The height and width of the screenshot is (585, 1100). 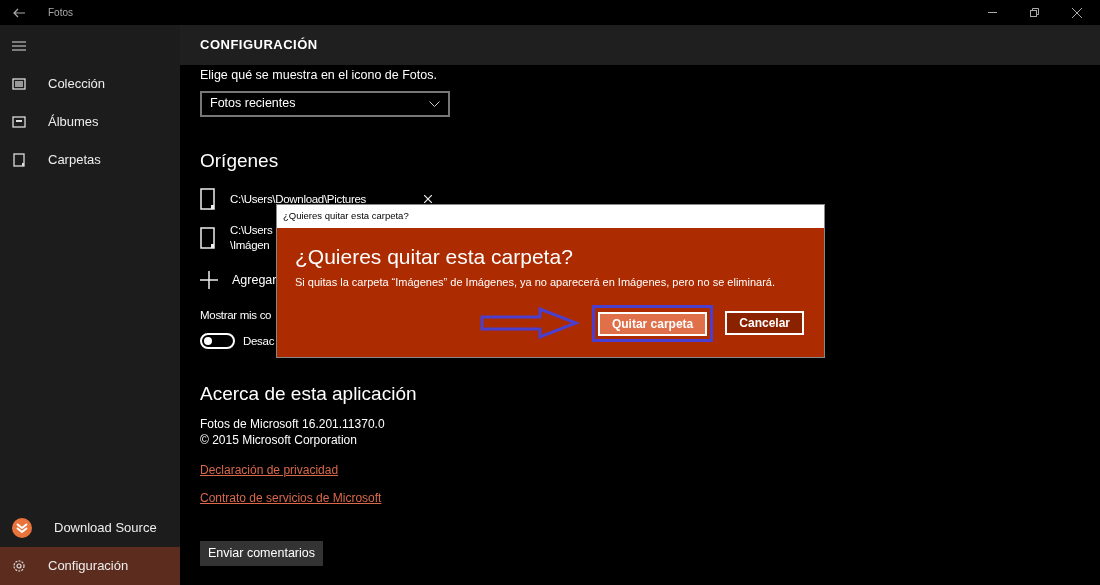 I want to click on settings-icon, so click(x=19, y=566).